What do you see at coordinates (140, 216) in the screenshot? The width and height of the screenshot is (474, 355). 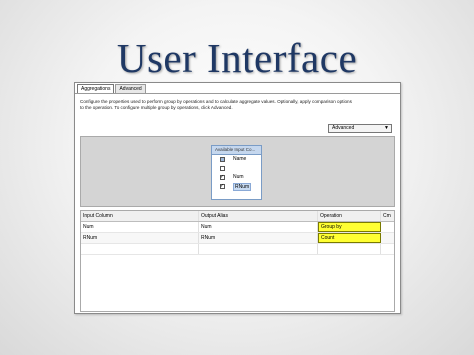 I see `header-input-column: Input Column` at bounding box center [140, 216].